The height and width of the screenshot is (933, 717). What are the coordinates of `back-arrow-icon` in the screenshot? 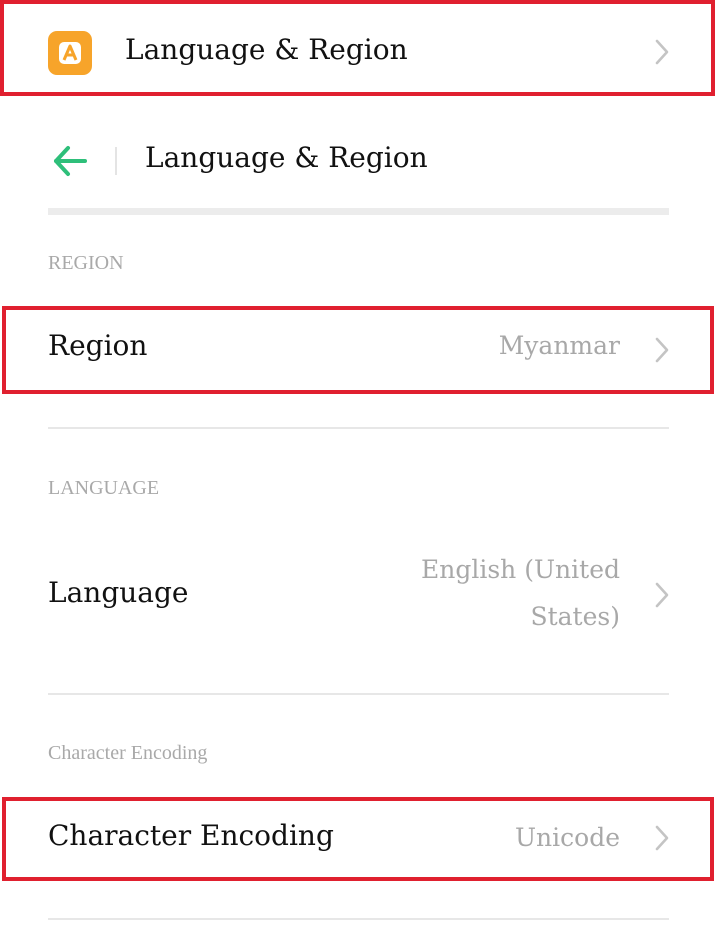 It's located at (70, 161).